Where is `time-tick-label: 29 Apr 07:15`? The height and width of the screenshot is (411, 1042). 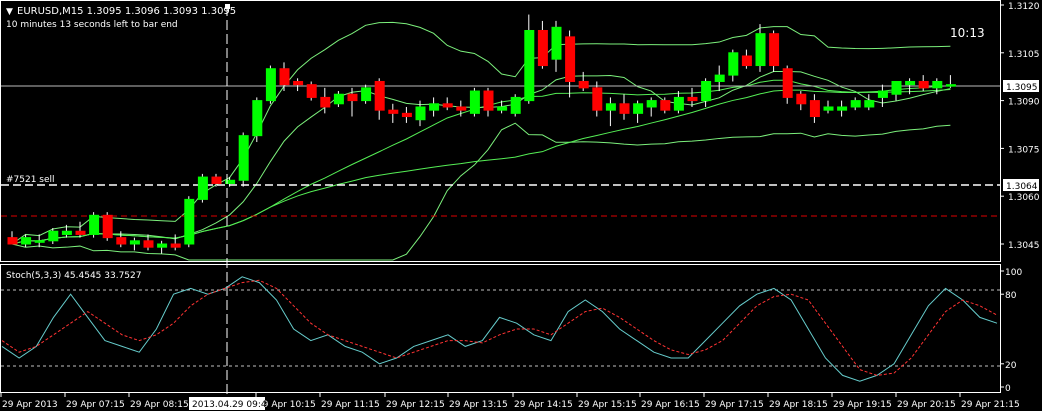 time-tick-label: 29 Apr 07:15 is located at coordinates (95, 405).